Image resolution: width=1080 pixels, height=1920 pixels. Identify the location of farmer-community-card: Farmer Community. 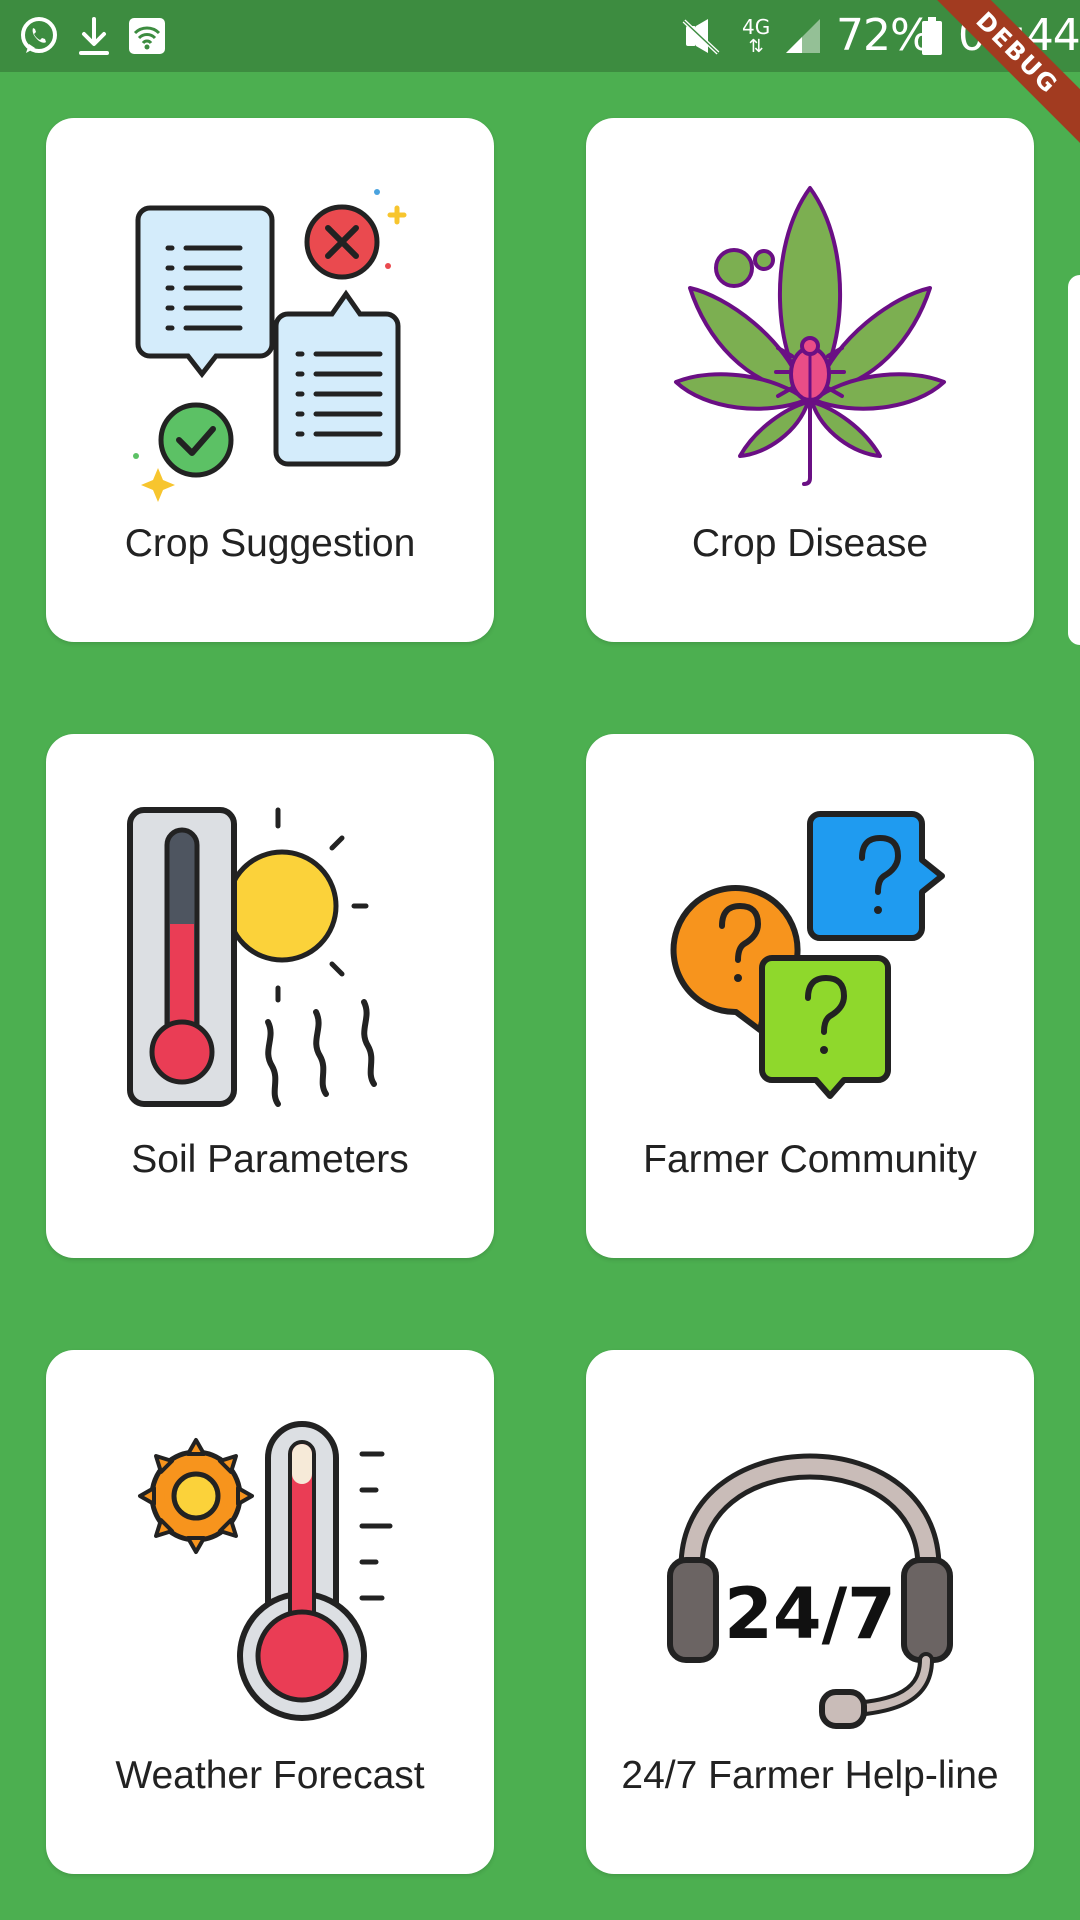
(810, 996).